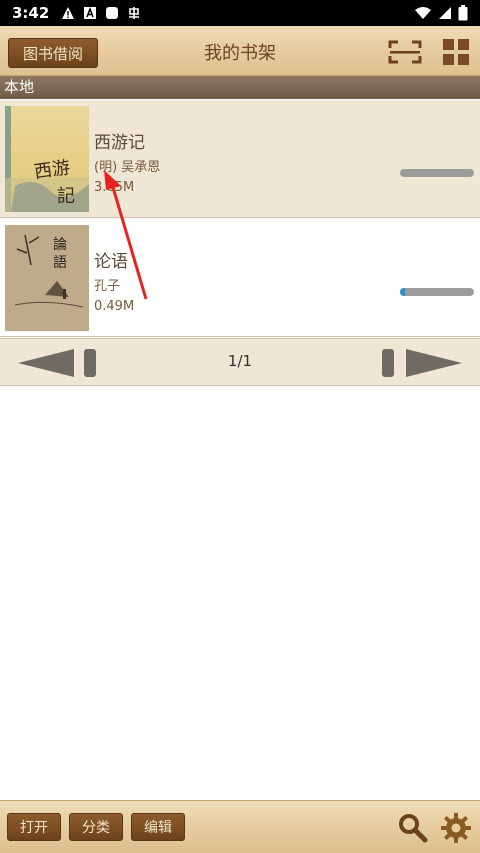 This screenshot has height=853, width=480. I want to click on wifi-icon, so click(423, 13).